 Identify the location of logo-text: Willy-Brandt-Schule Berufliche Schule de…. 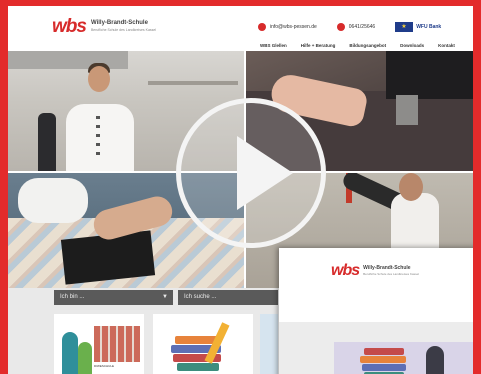
(123, 27).